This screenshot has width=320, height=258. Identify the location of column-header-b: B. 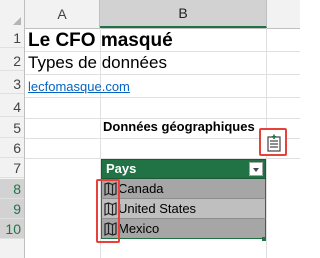
(183, 14).